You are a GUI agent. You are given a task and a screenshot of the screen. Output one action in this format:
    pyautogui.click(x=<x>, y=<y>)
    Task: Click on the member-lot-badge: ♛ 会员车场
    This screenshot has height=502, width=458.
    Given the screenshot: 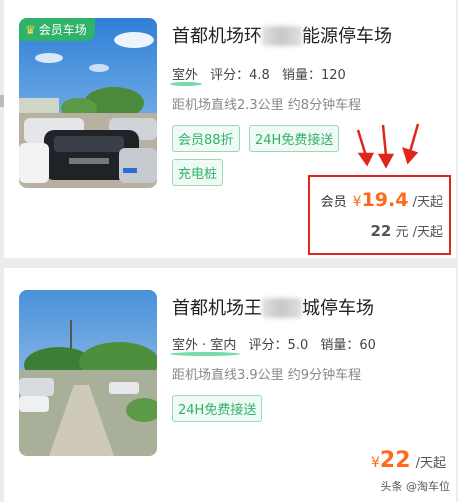 What is the action you would take?
    pyautogui.click(x=57, y=29)
    